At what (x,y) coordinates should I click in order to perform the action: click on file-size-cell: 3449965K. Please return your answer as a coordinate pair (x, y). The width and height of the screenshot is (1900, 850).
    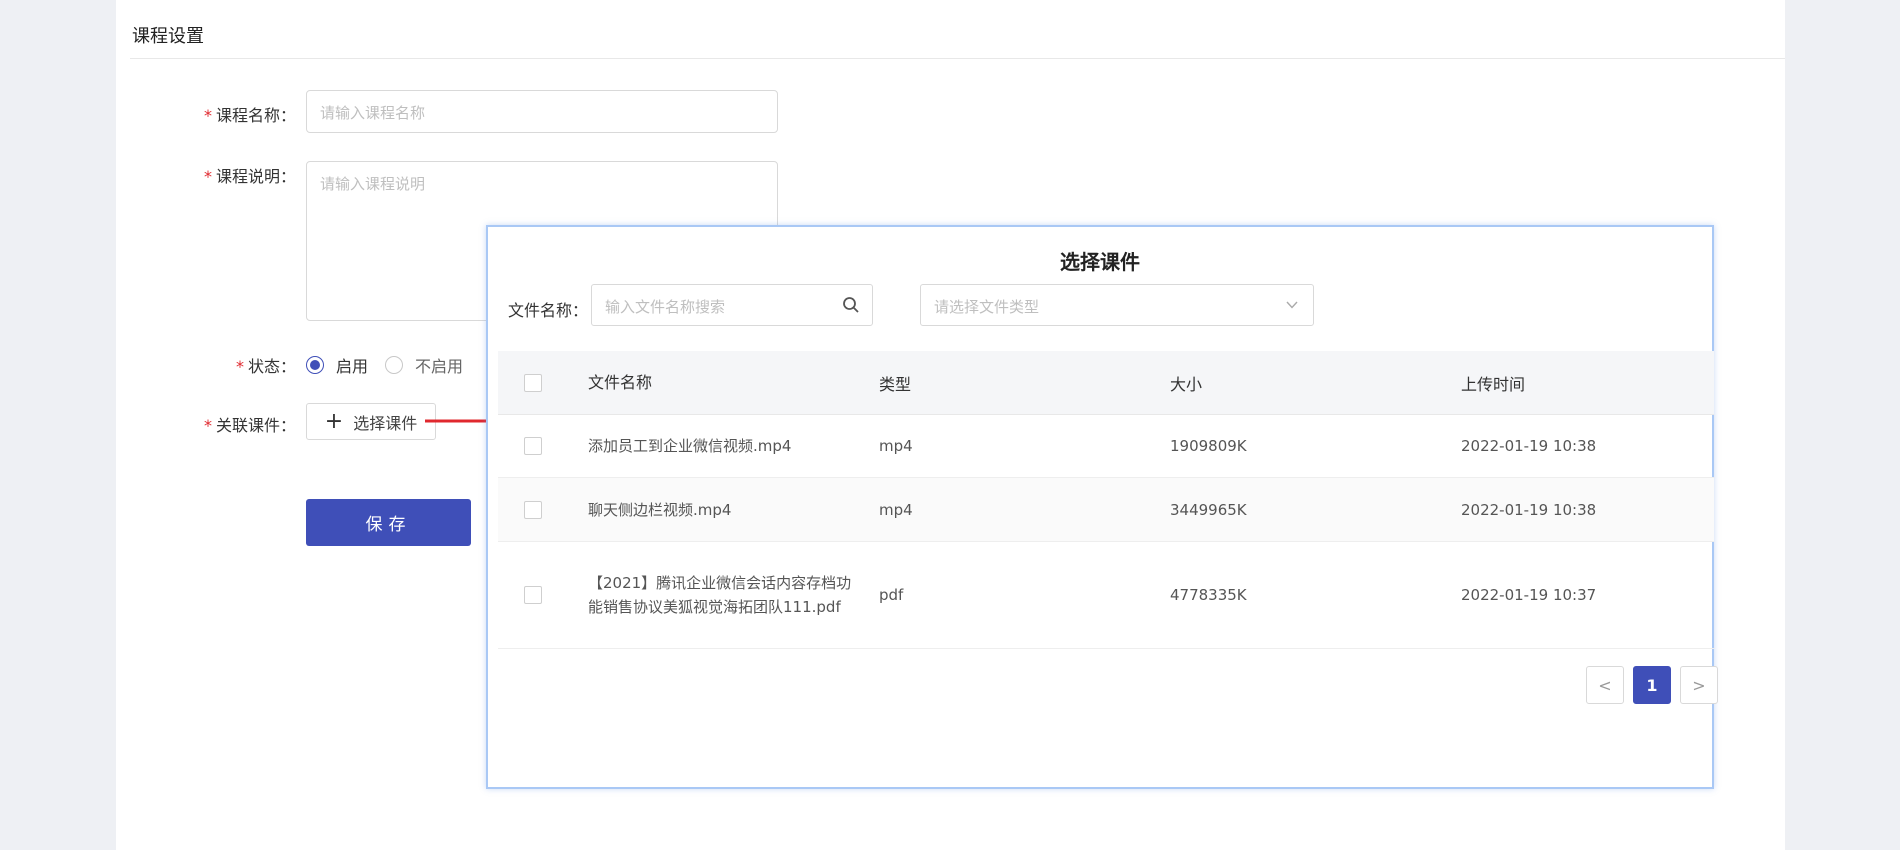
    Looking at the image, I should click on (1208, 509).